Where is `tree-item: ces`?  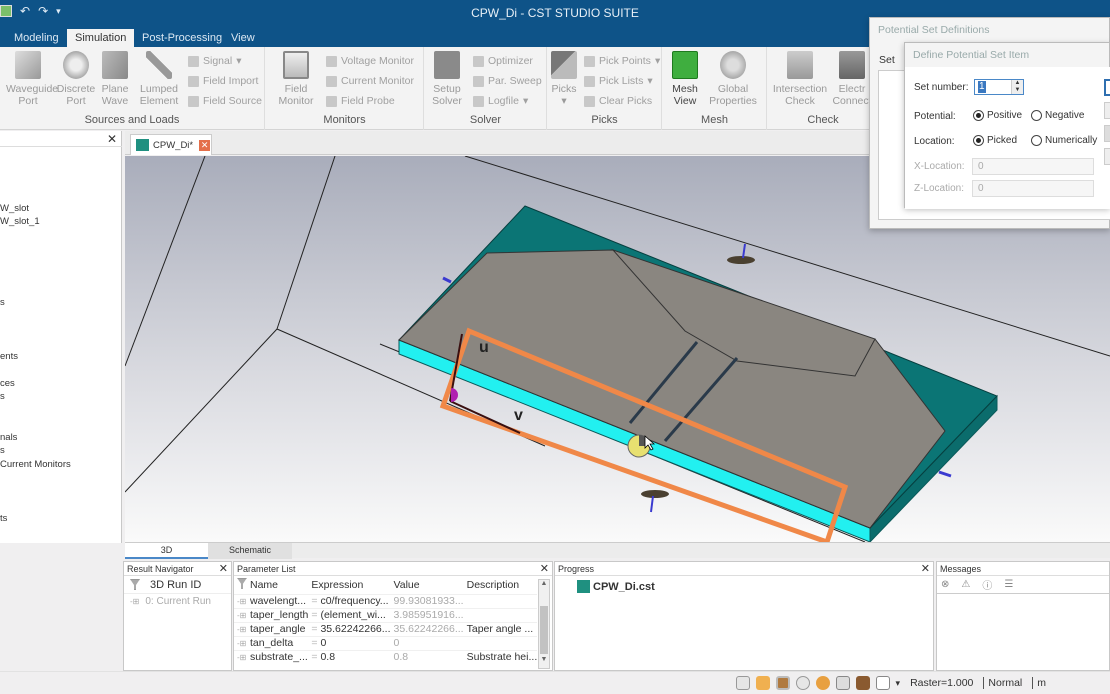
tree-item: ces is located at coordinates (7, 383).